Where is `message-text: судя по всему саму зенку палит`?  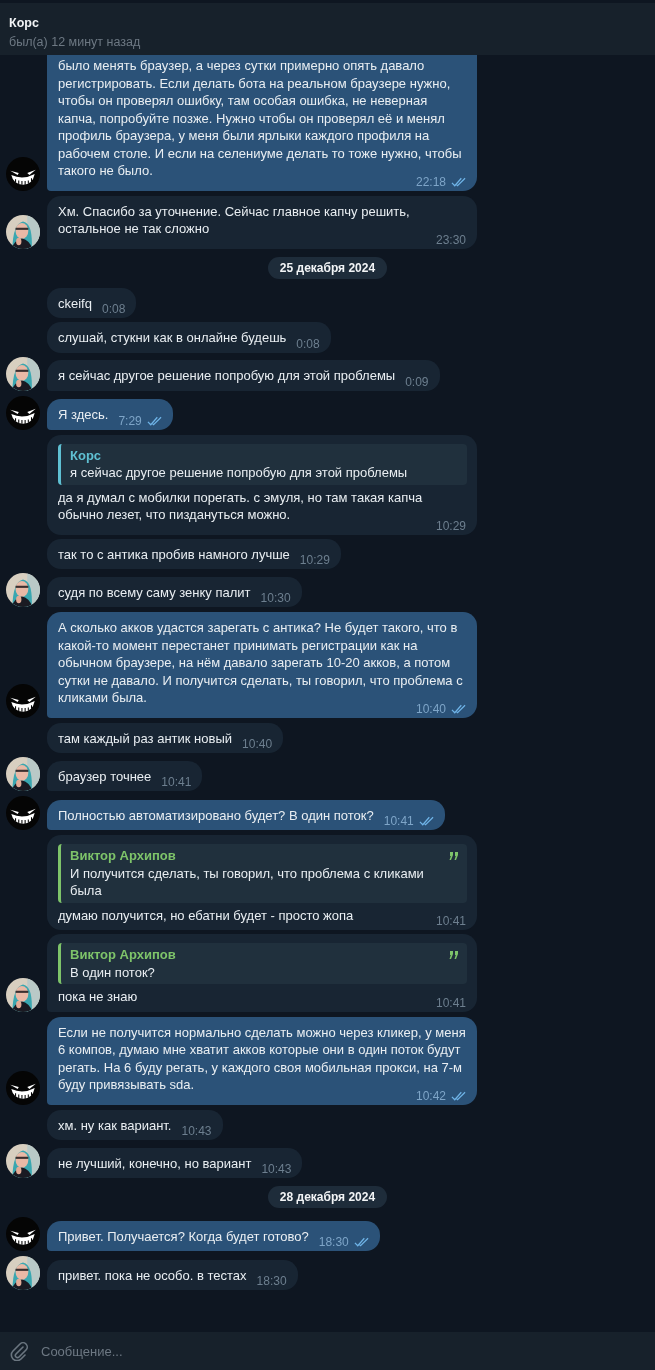
message-text: судя по всему саму зенку палит is located at coordinates (154, 592).